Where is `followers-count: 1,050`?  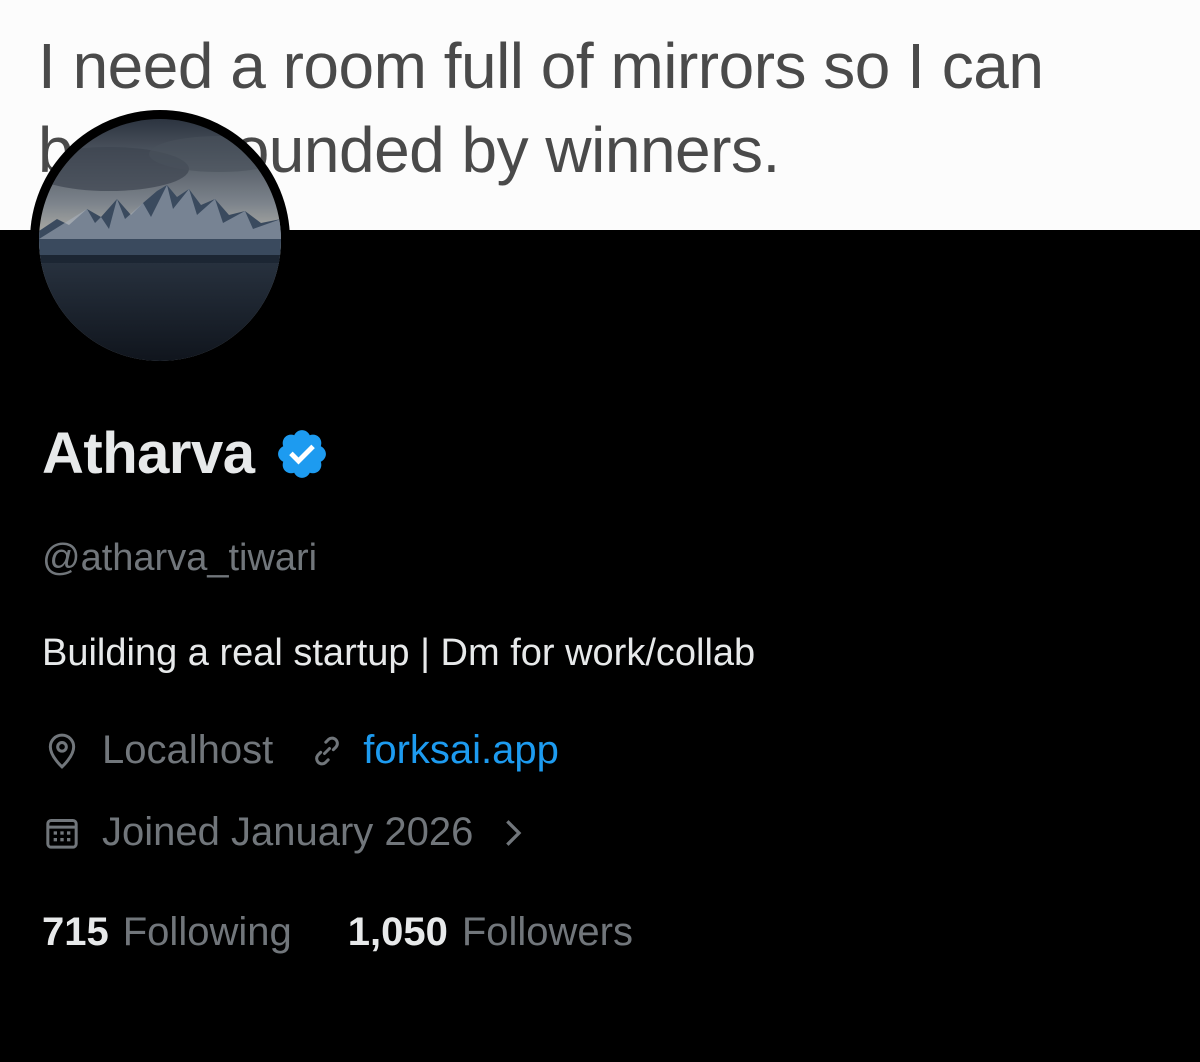 followers-count: 1,050 is located at coordinates (397, 932).